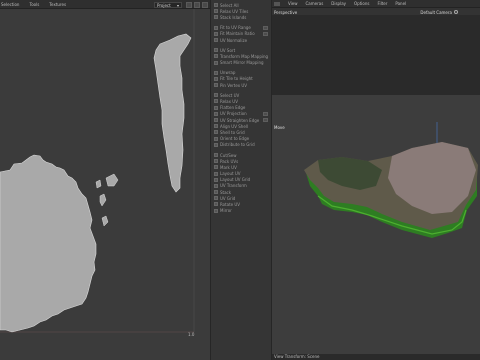 This screenshot has width=480, height=360. I want to click on tool-item: Distribute to Grid, so click(241, 145).